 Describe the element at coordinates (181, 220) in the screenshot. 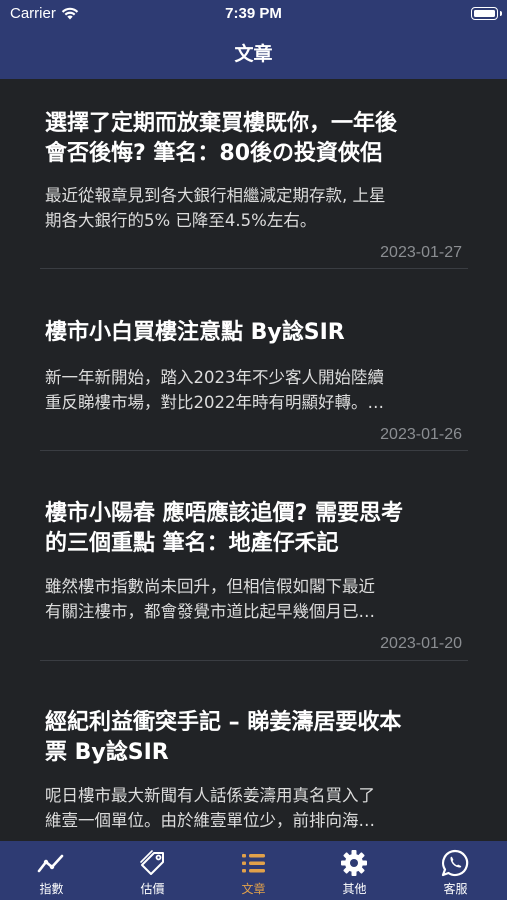

I see `article-summary-line: 期各大銀行的5% 已降至4.5%左右。` at that location.